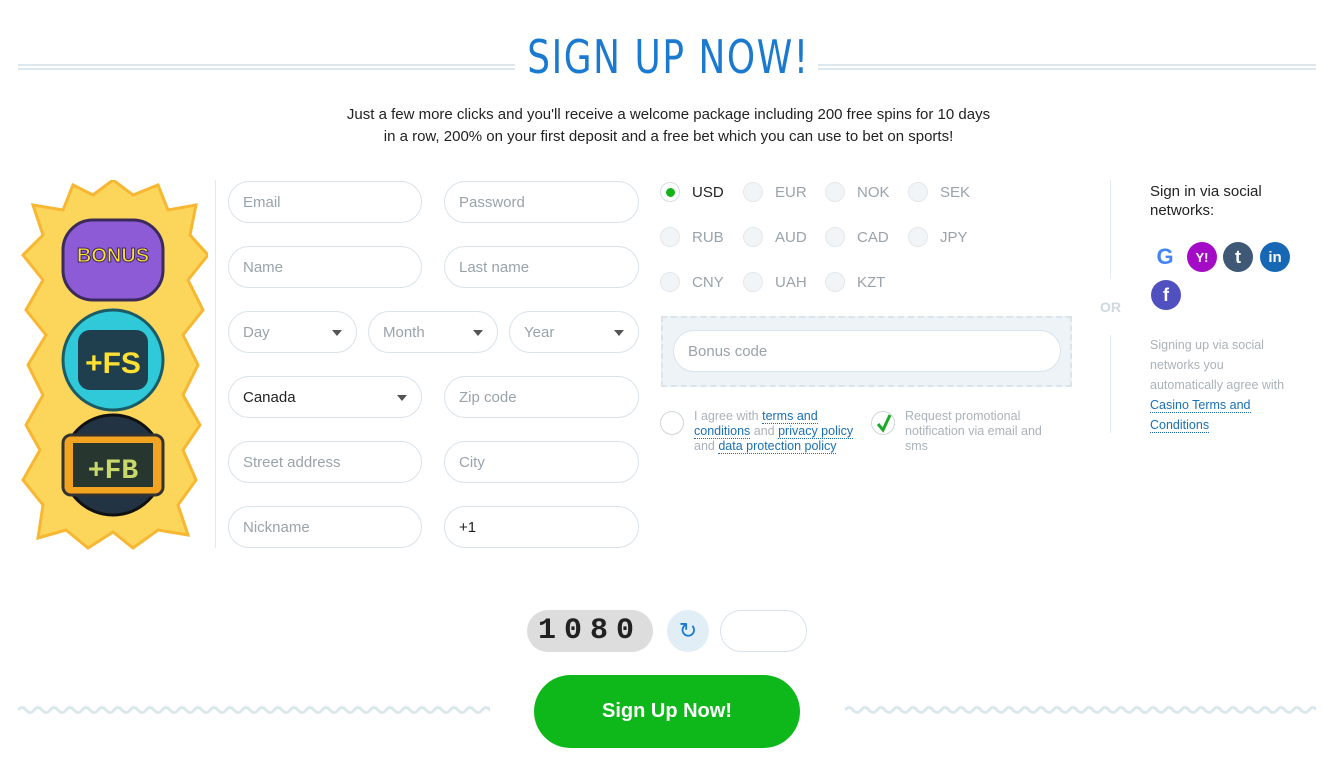 The width and height of the screenshot is (1337, 775). I want to click on currency-radio-eur: EUR, so click(775, 192).